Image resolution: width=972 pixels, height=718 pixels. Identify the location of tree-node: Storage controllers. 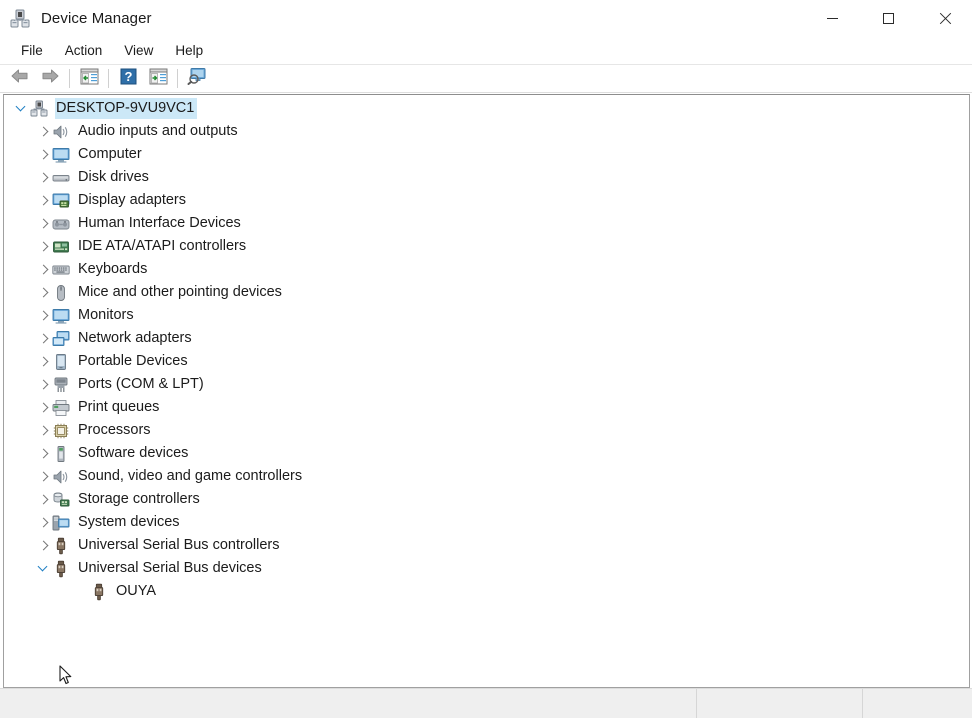
(486, 499).